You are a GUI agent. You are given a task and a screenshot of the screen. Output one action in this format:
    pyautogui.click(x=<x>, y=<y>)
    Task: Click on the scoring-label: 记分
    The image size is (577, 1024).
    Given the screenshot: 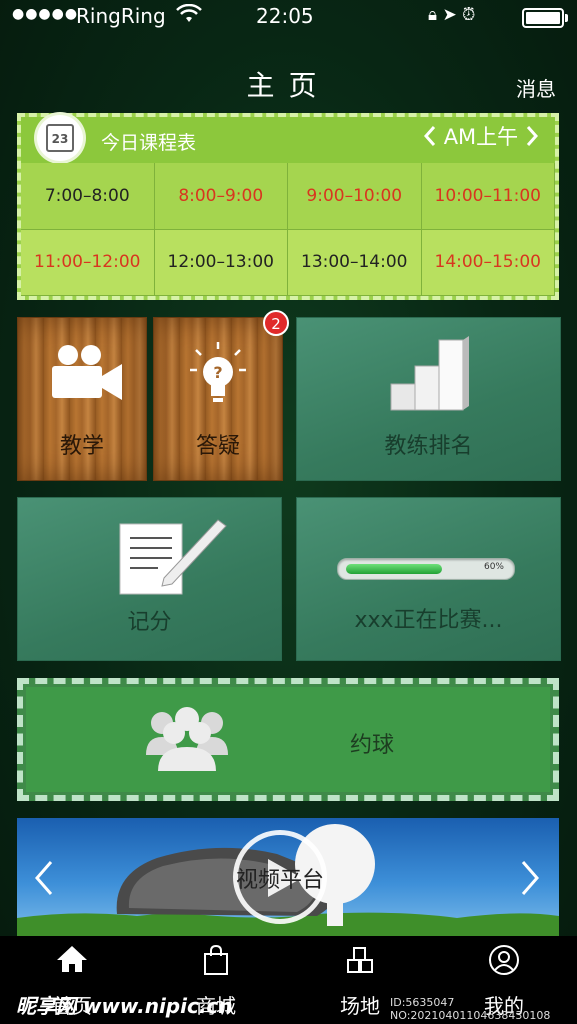 What is the action you would take?
    pyautogui.click(x=149, y=622)
    